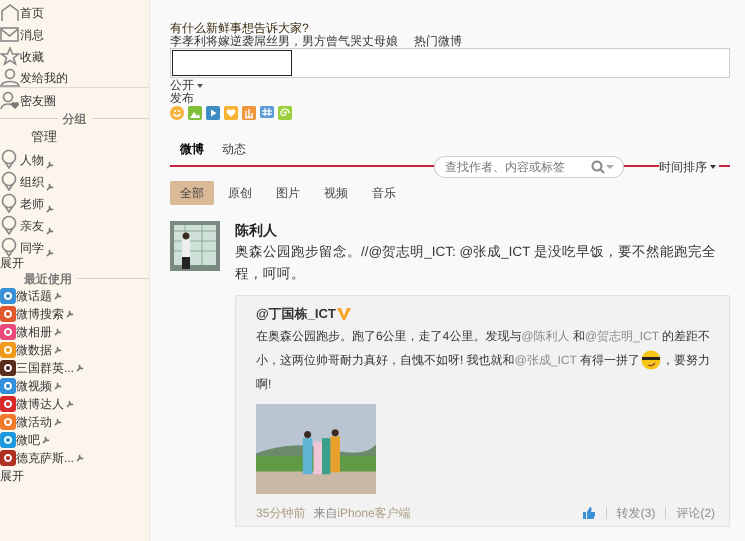  I want to click on search-icon, so click(598, 167).